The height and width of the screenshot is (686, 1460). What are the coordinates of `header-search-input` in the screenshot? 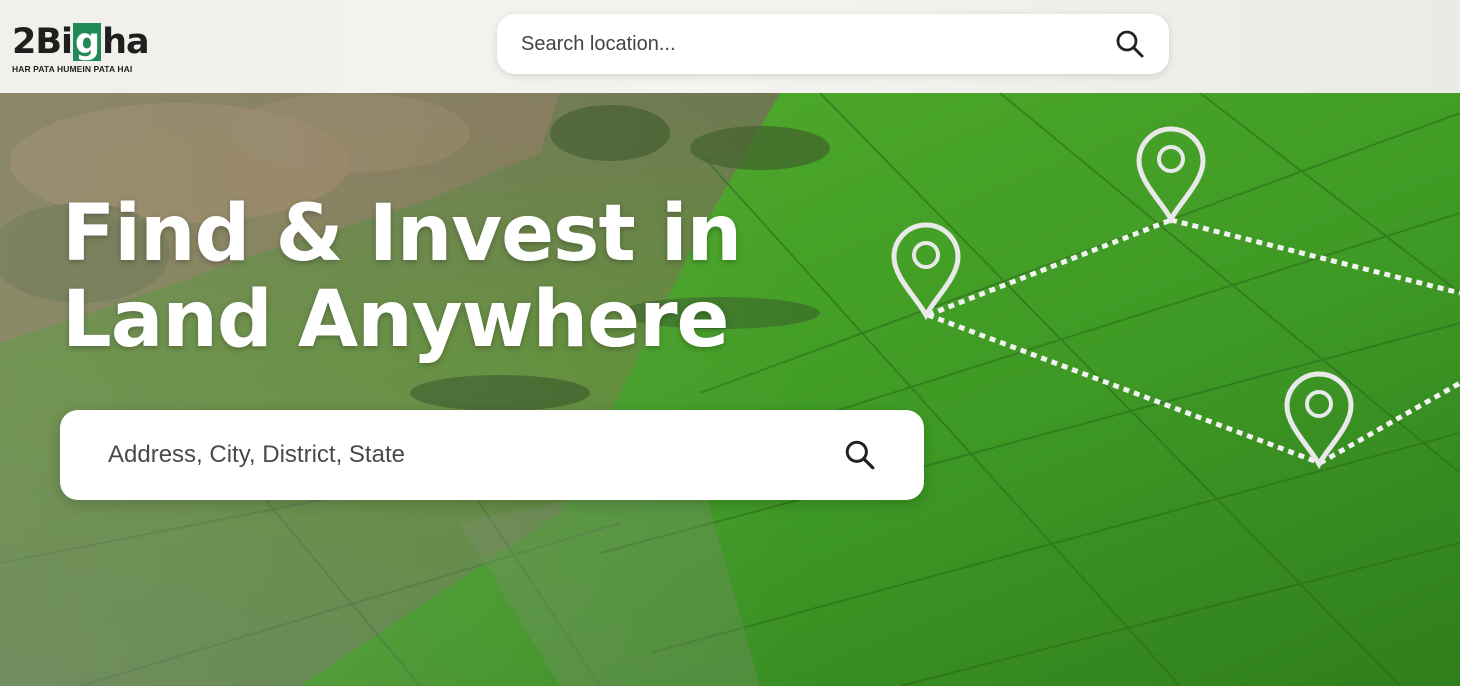 It's located at (818, 44).